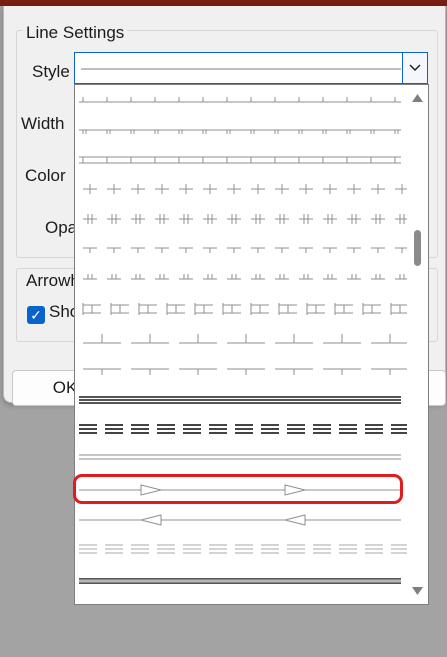 Image resolution: width=447 pixels, height=657 pixels. I want to click on show-arrowheads-checkbox: ✓, so click(36, 315).